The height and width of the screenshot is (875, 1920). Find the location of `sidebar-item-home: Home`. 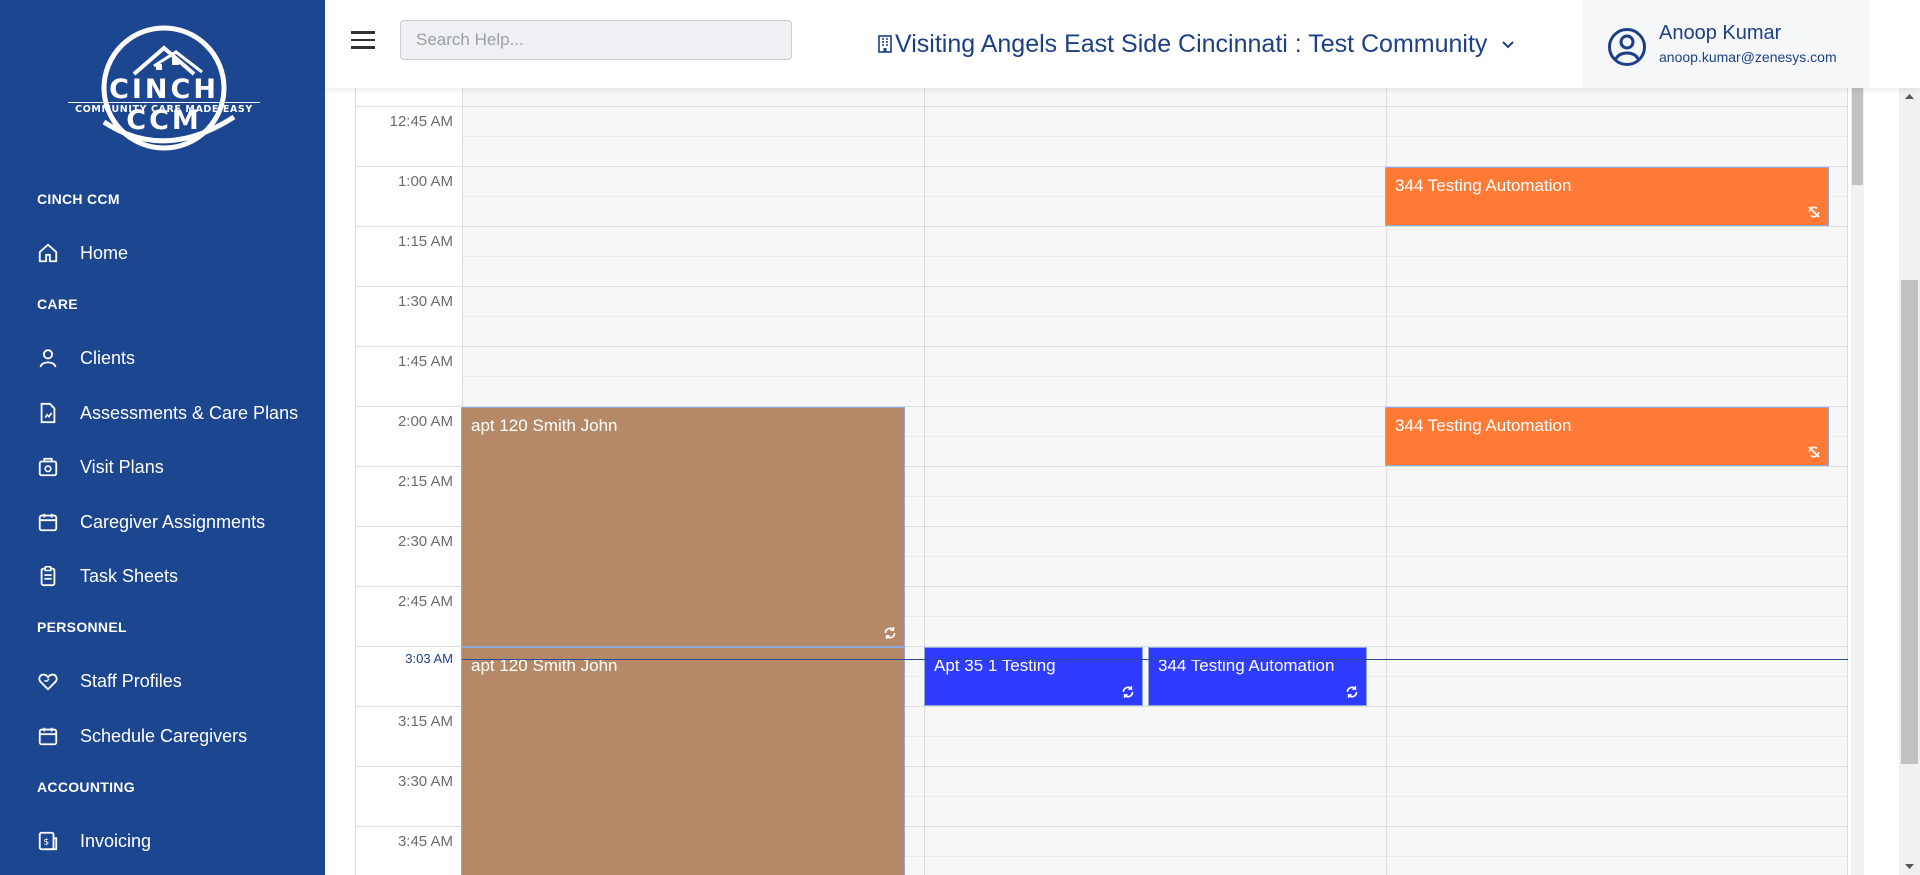

sidebar-item-home: Home is located at coordinates (162, 253).